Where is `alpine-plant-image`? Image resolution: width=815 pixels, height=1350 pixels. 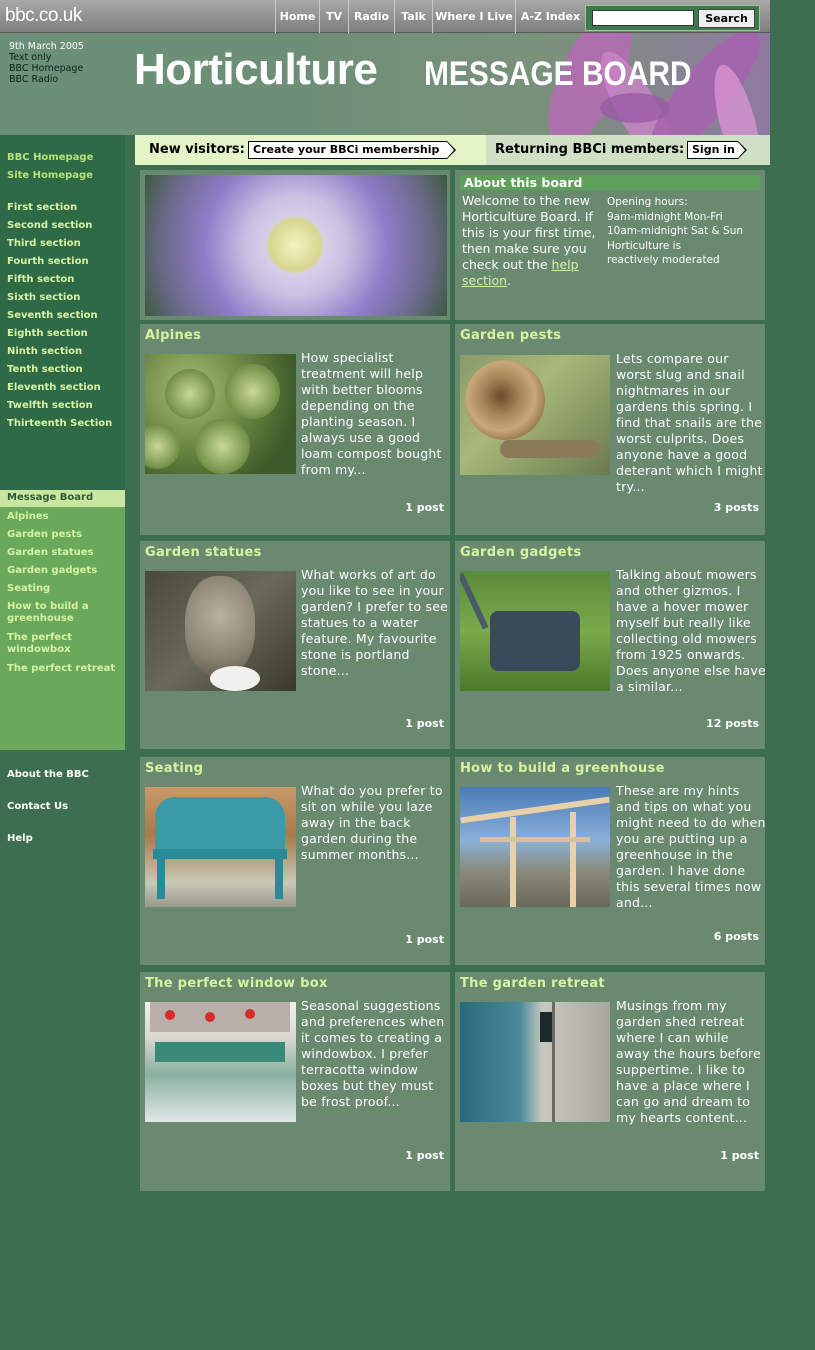 alpine-plant-image is located at coordinates (220, 414).